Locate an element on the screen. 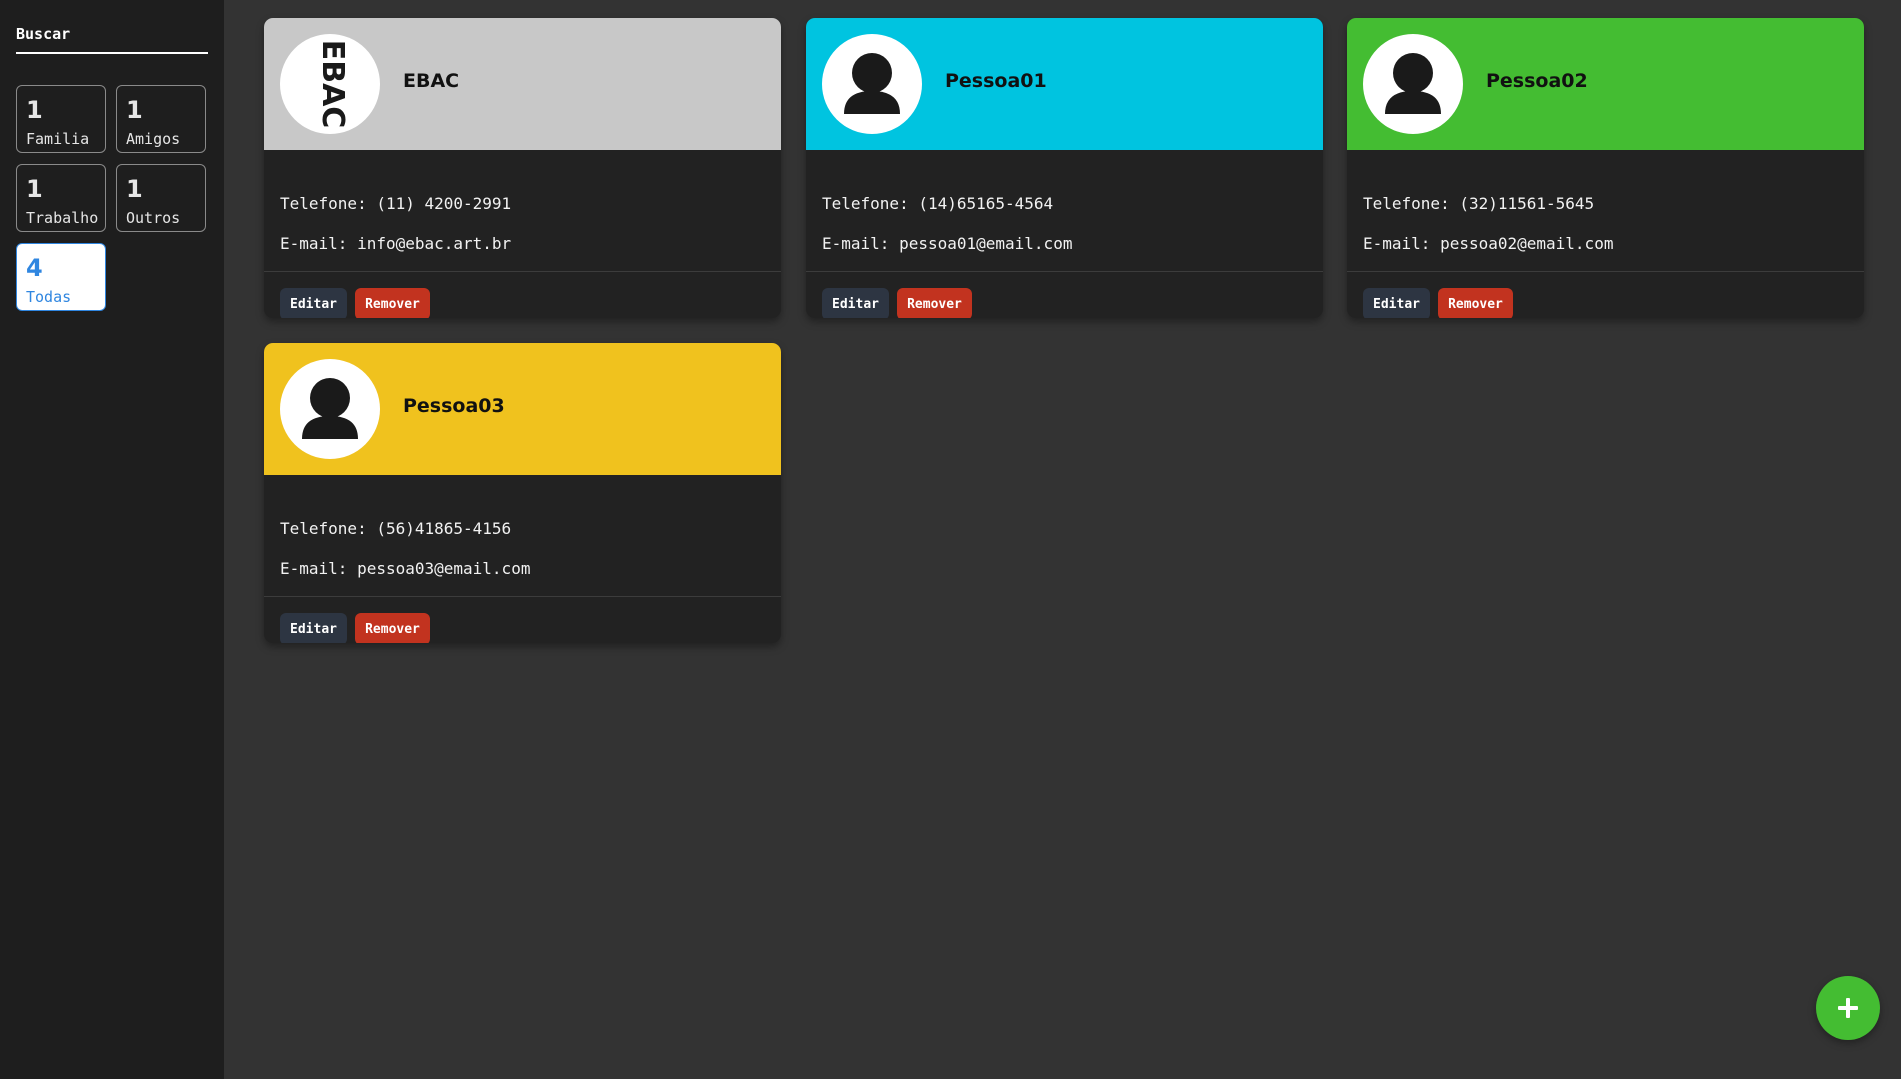 Image resolution: width=1901 pixels, height=1079 pixels. contact-phone: Telefone: (32)11561-5645 is located at coordinates (1479, 203).